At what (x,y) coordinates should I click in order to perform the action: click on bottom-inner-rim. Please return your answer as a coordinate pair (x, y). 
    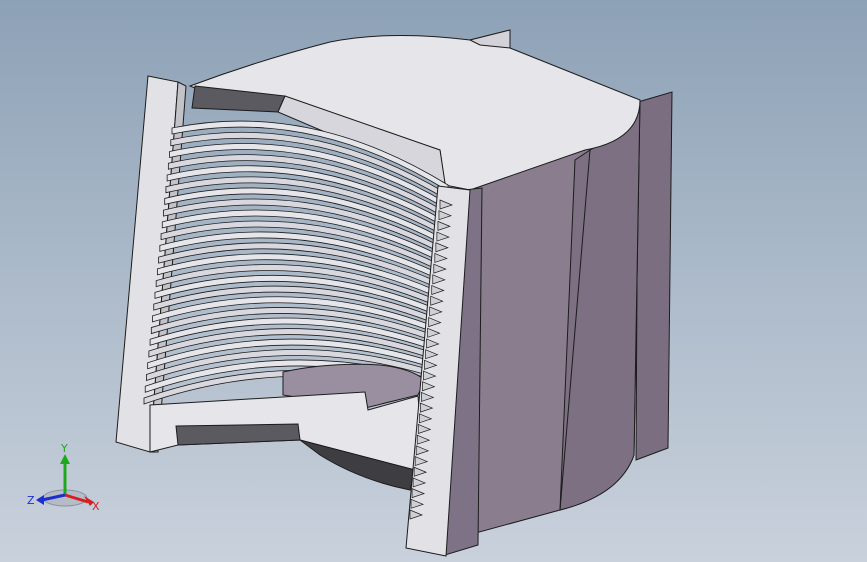
    Looking at the image, I should click on (238, 434).